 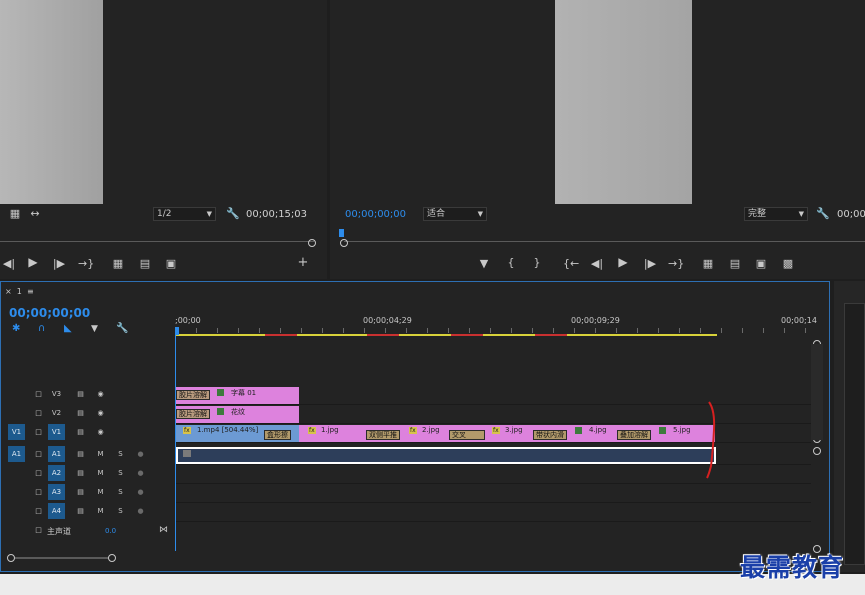 What do you see at coordinates (110, 531) in the screenshot?
I see `master-volume-value: 0.0` at bounding box center [110, 531].